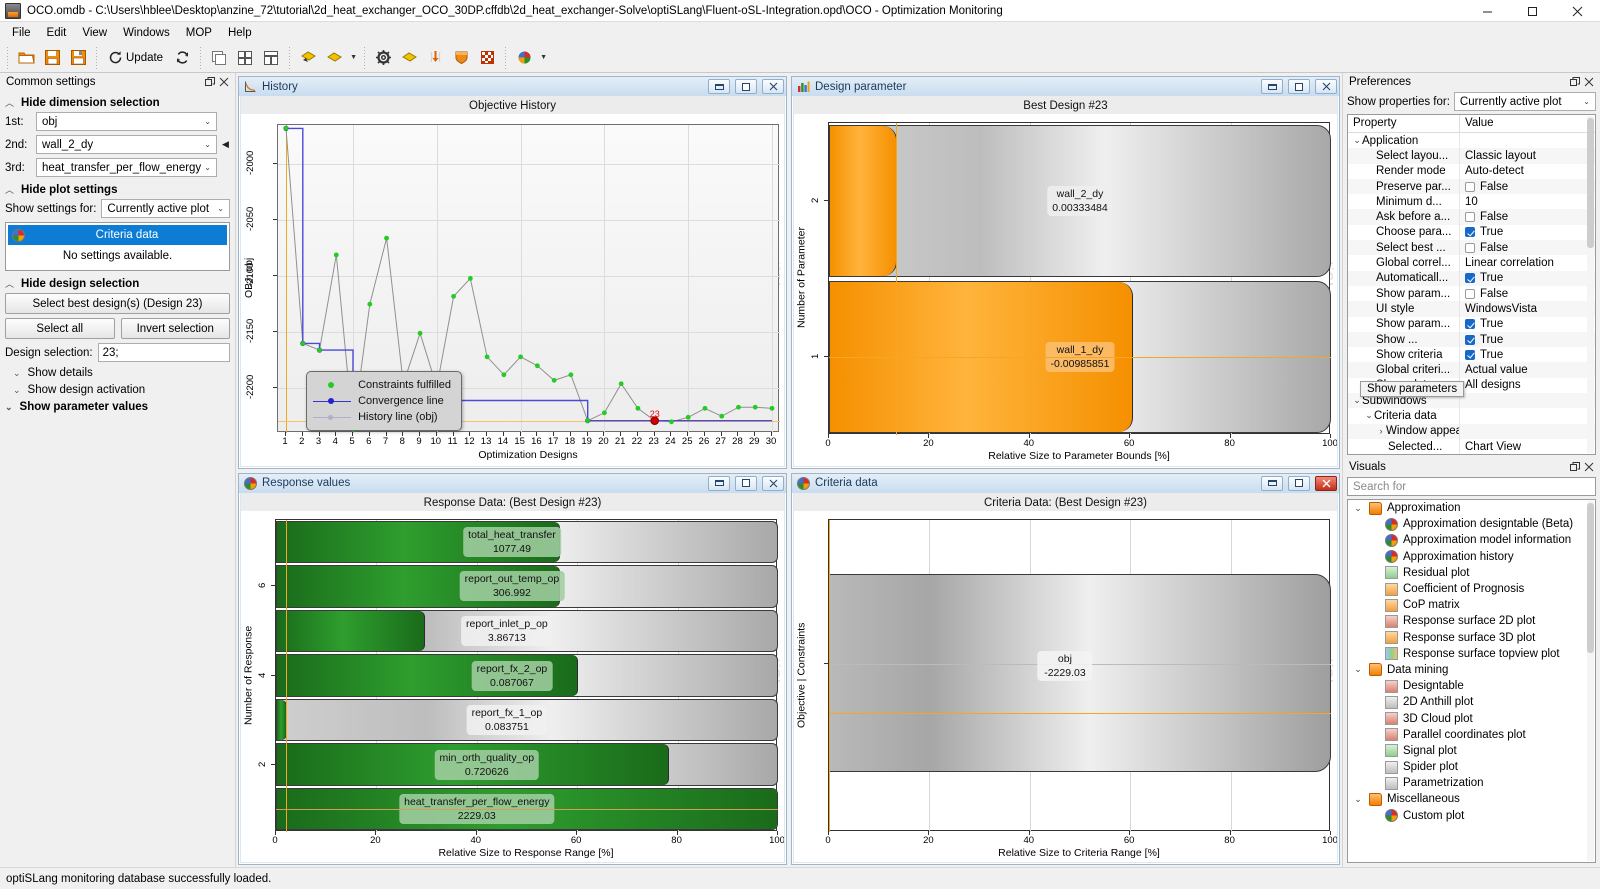 Image resolution: width=1600 pixels, height=889 pixels. I want to click on preferences-row: Show param... True, so click(1471, 324).